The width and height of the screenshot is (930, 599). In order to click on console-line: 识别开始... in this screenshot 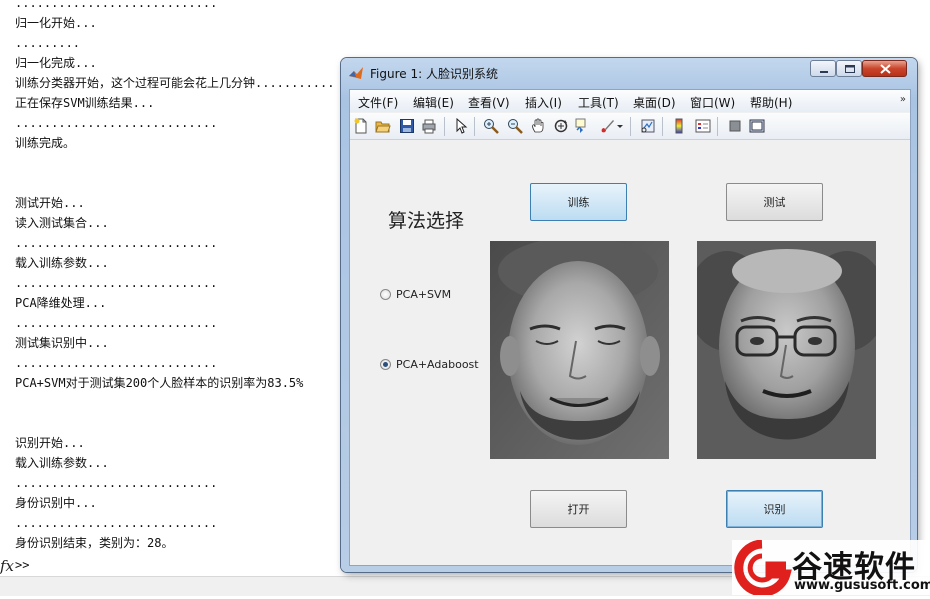, I will do `click(50, 443)`.